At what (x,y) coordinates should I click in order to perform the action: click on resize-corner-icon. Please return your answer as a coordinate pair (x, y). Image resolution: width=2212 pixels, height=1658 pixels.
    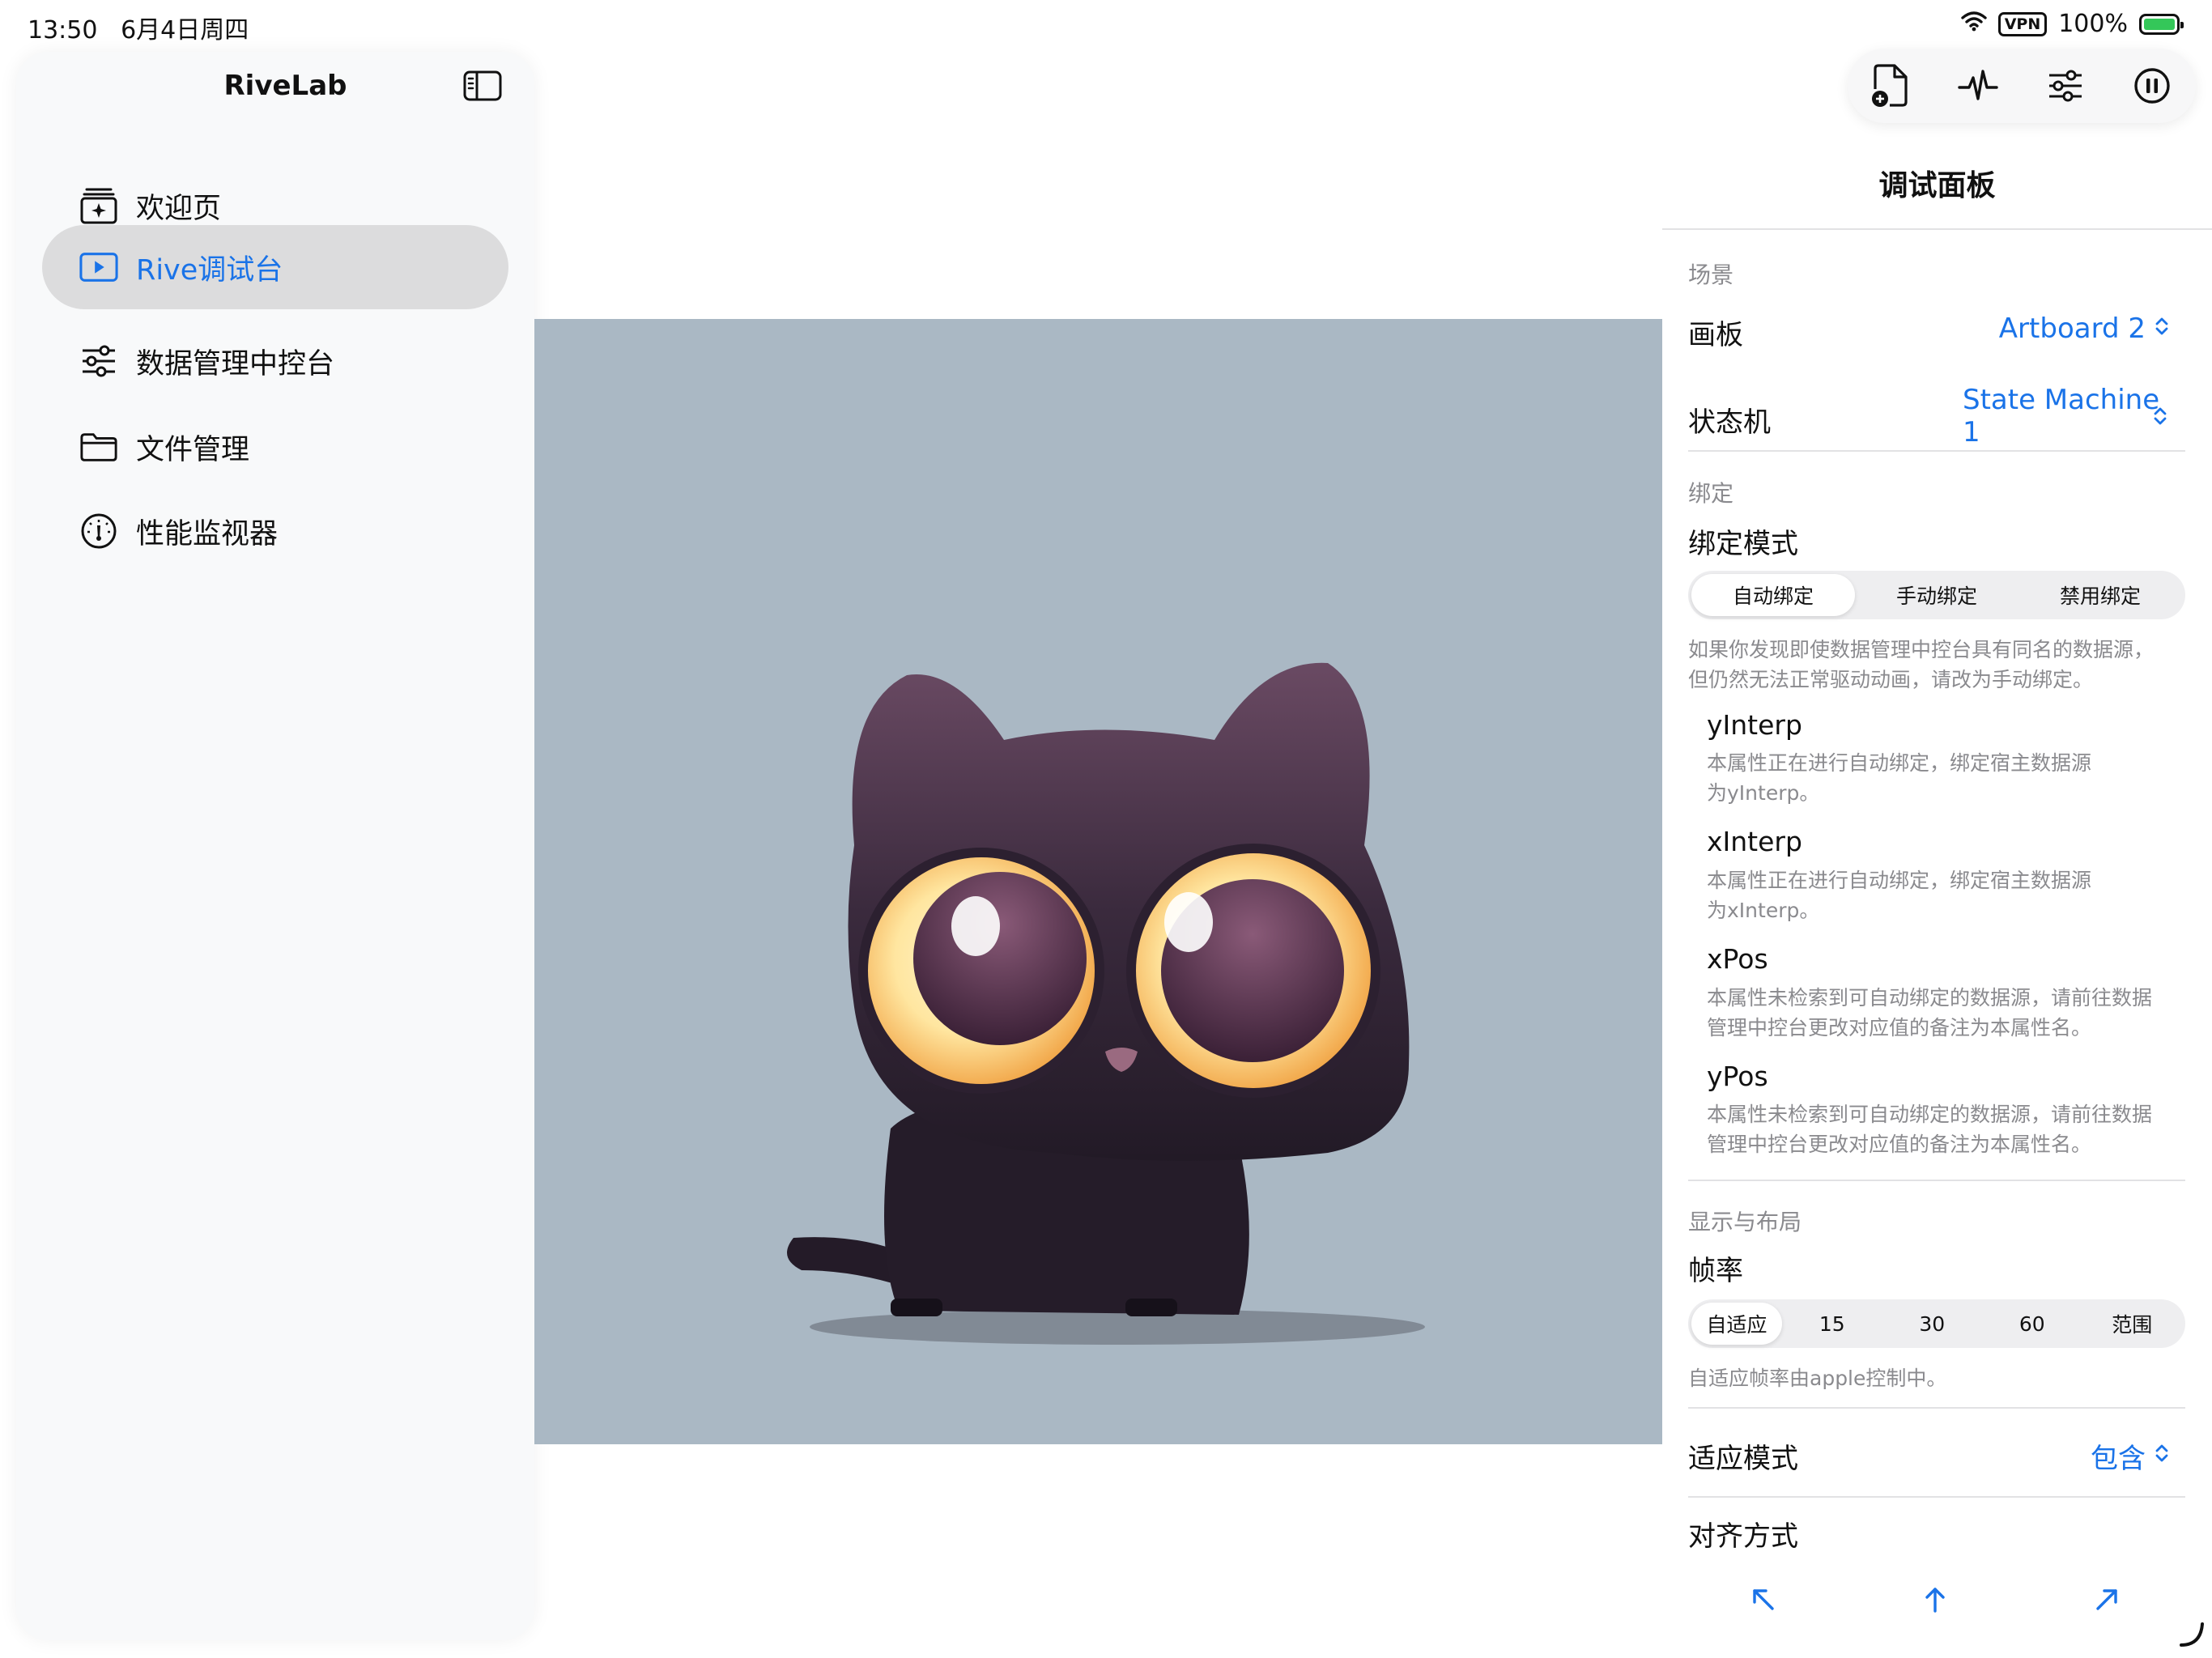
    Looking at the image, I should click on (2192, 1634).